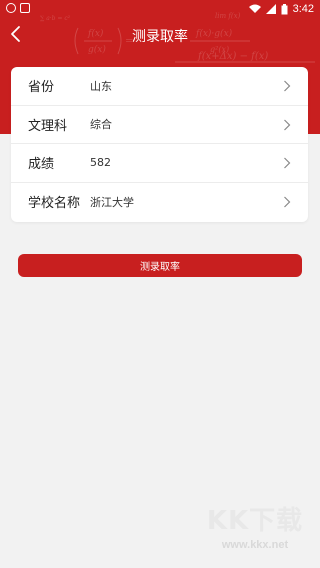  Describe the element at coordinates (284, 8) in the screenshot. I see `battery-icon` at that location.